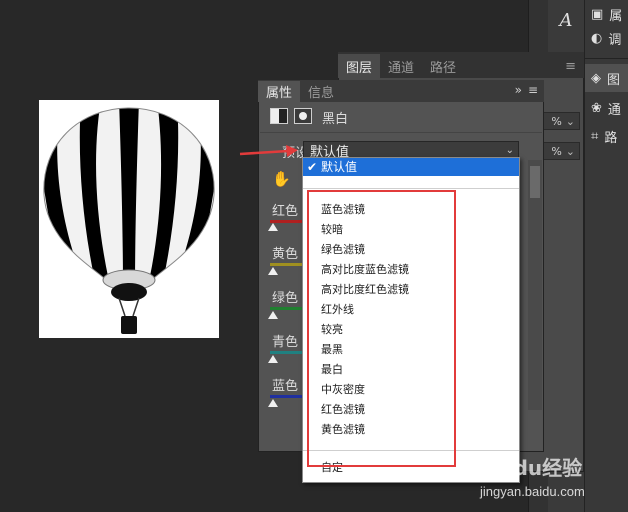 The width and height of the screenshot is (628, 512). What do you see at coordinates (288, 352) in the screenshot?
I see `slider-track-cyan` at bounding box center [288, 352].